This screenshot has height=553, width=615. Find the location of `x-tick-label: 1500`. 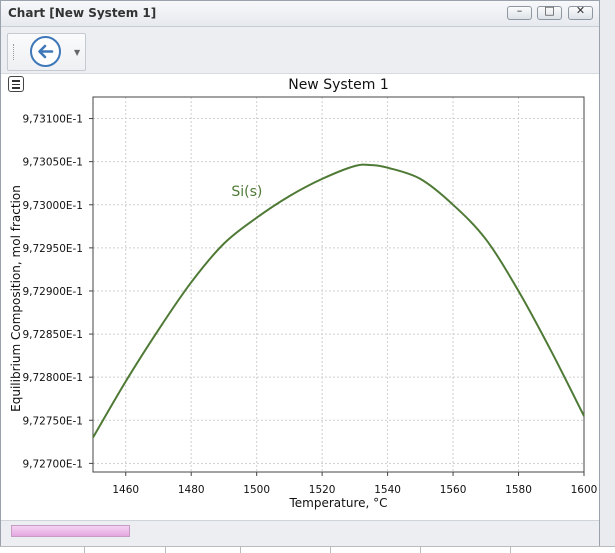

x-tick-label: 1500 is located at coordinates (256, 490).